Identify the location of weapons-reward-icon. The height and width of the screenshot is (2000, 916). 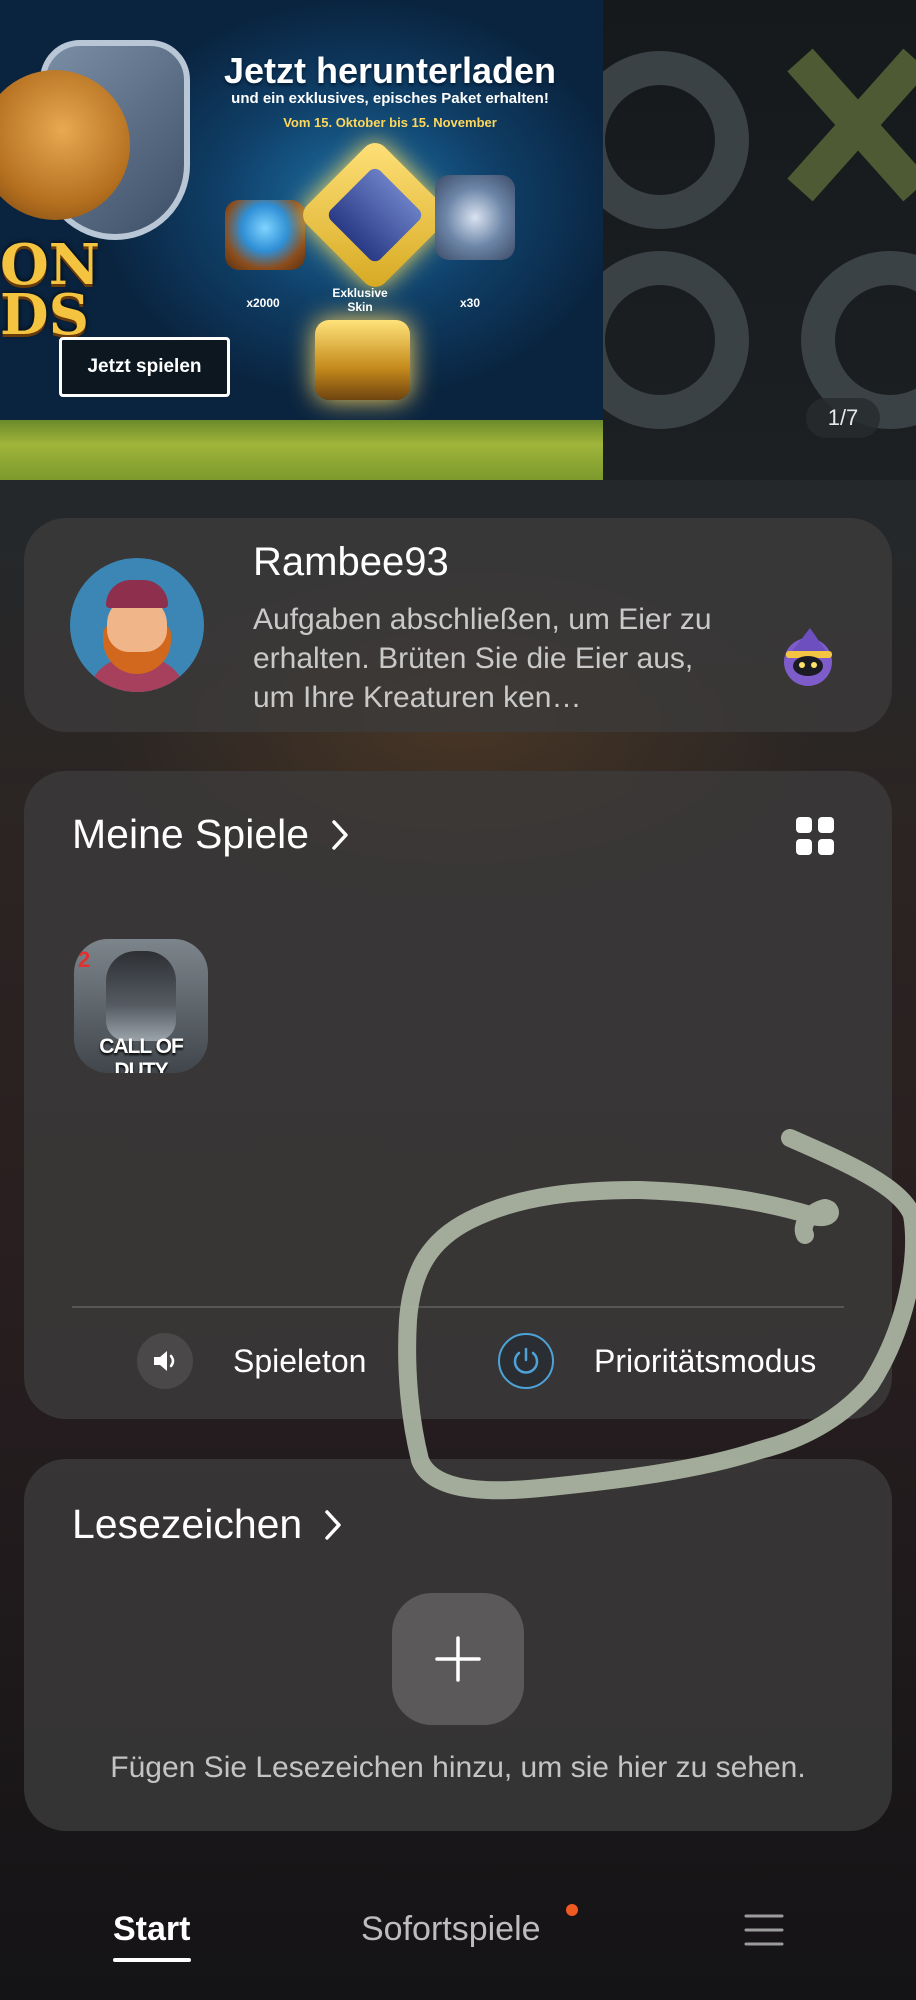
(475, 217).